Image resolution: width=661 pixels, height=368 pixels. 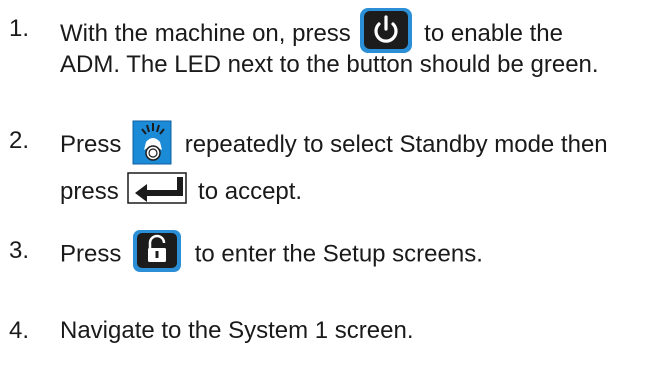 I want to click on step-line: press to accept., so click(x=181, y=190).